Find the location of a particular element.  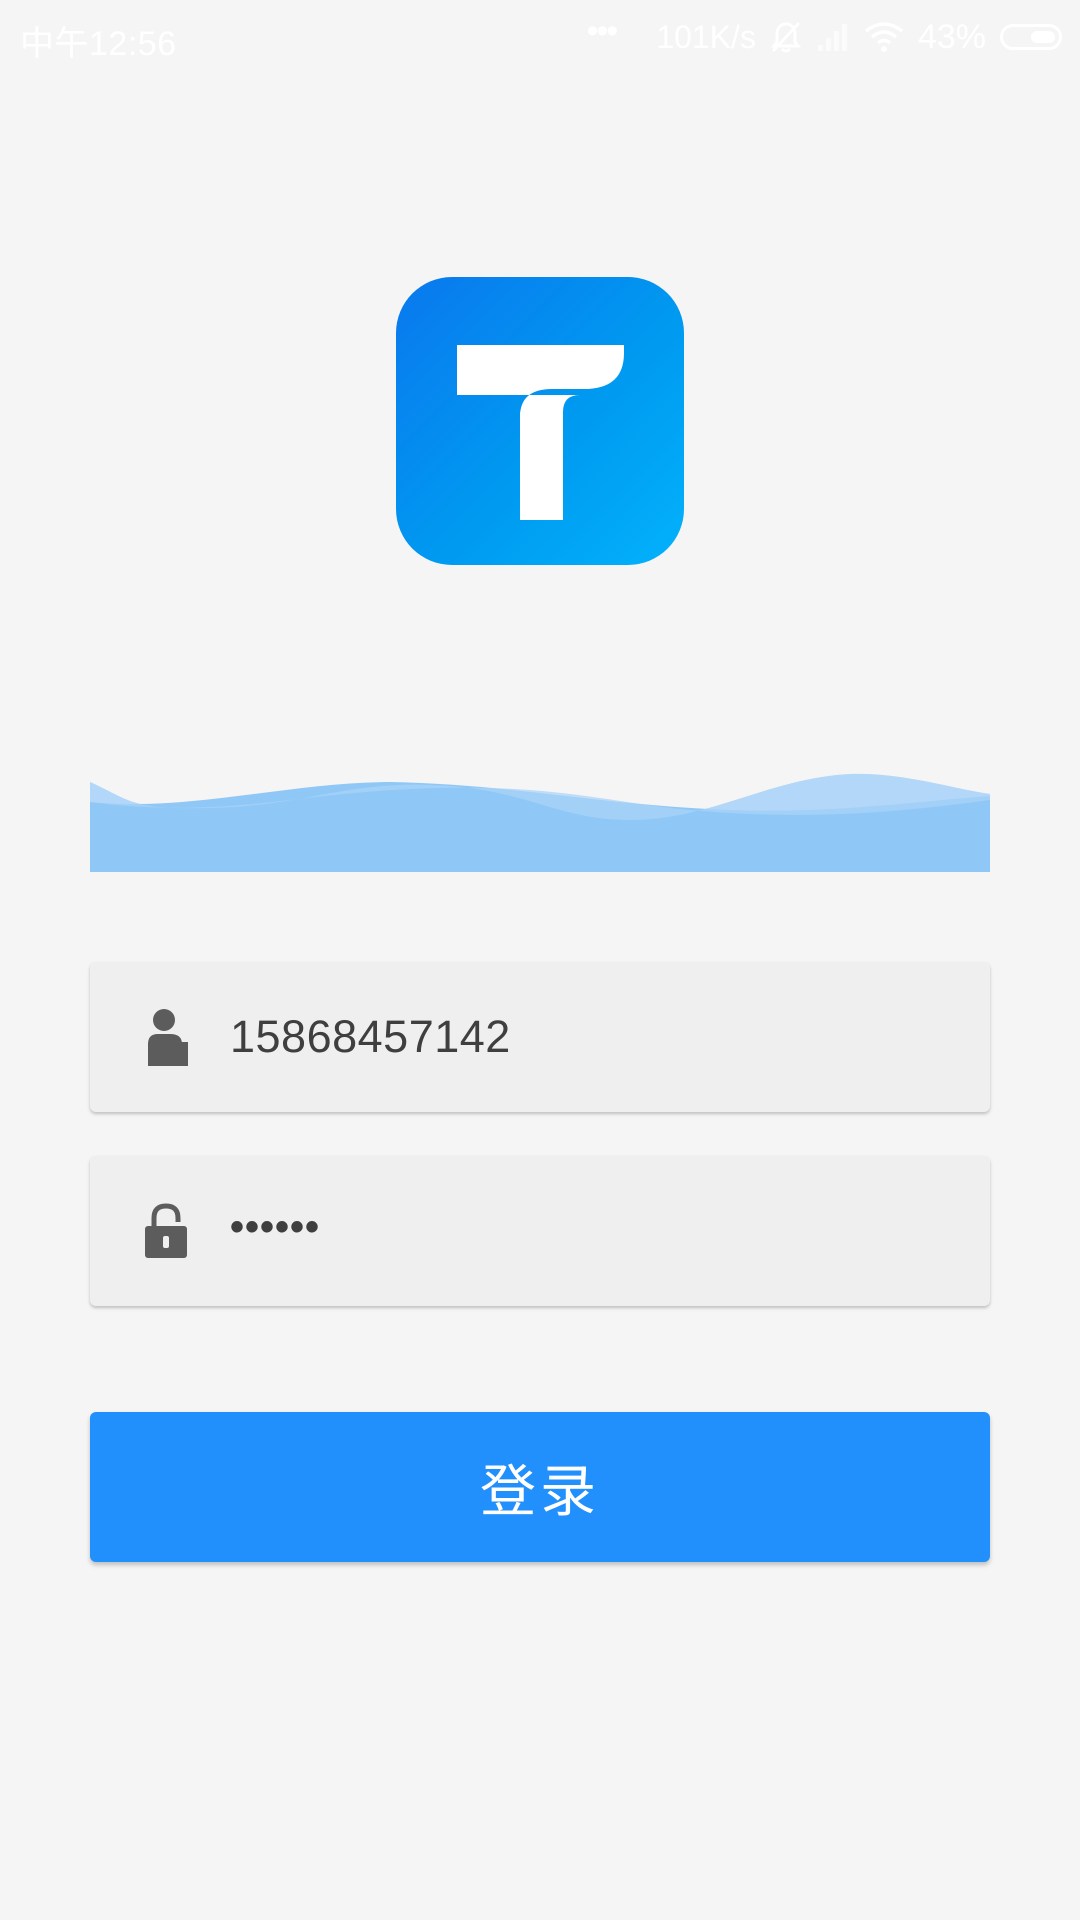

user-icon is located at coordinates (166, 1037).